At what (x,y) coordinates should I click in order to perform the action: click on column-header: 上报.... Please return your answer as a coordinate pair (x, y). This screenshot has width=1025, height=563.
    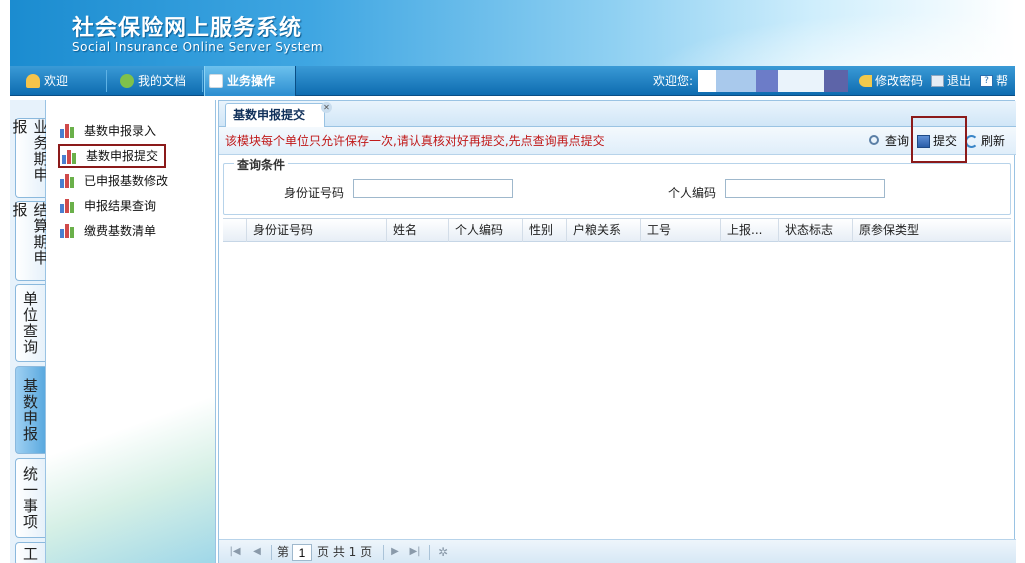
    Looking at the image, I should click on (750, 230).